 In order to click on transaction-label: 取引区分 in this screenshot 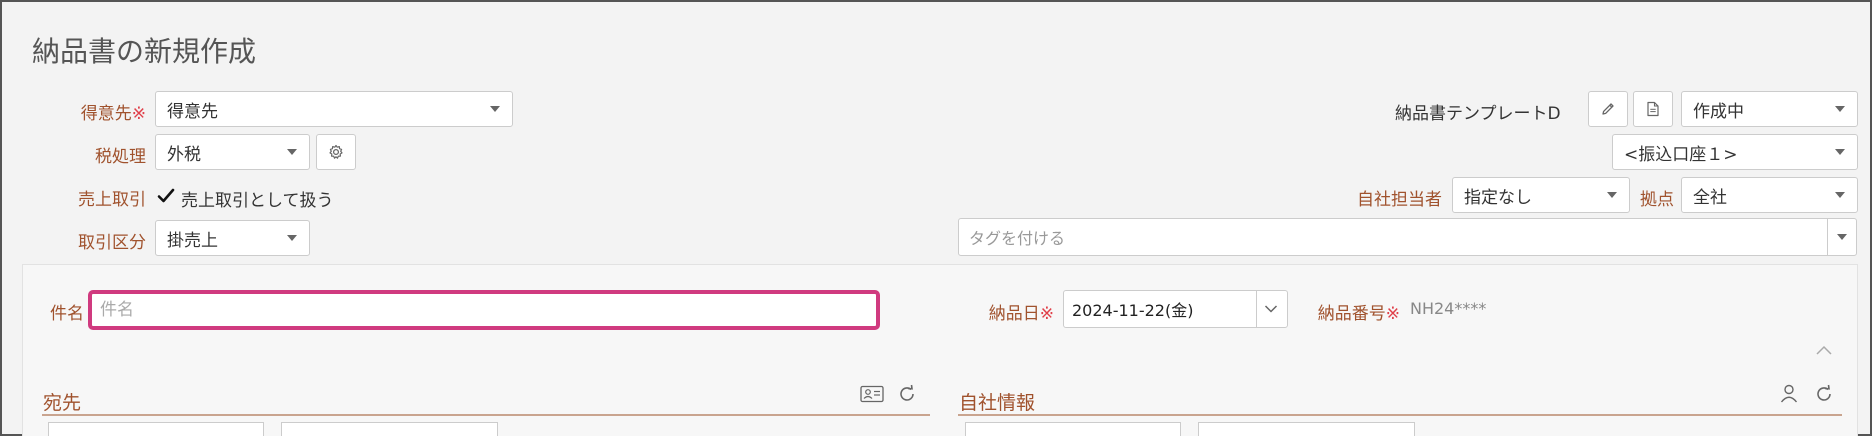, I will do `click(112, 243)`.